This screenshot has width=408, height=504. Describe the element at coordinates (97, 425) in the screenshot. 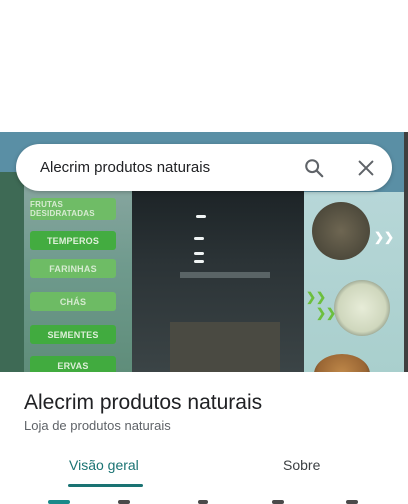

I see `place-category: Loja de produtos naturais` at that location.